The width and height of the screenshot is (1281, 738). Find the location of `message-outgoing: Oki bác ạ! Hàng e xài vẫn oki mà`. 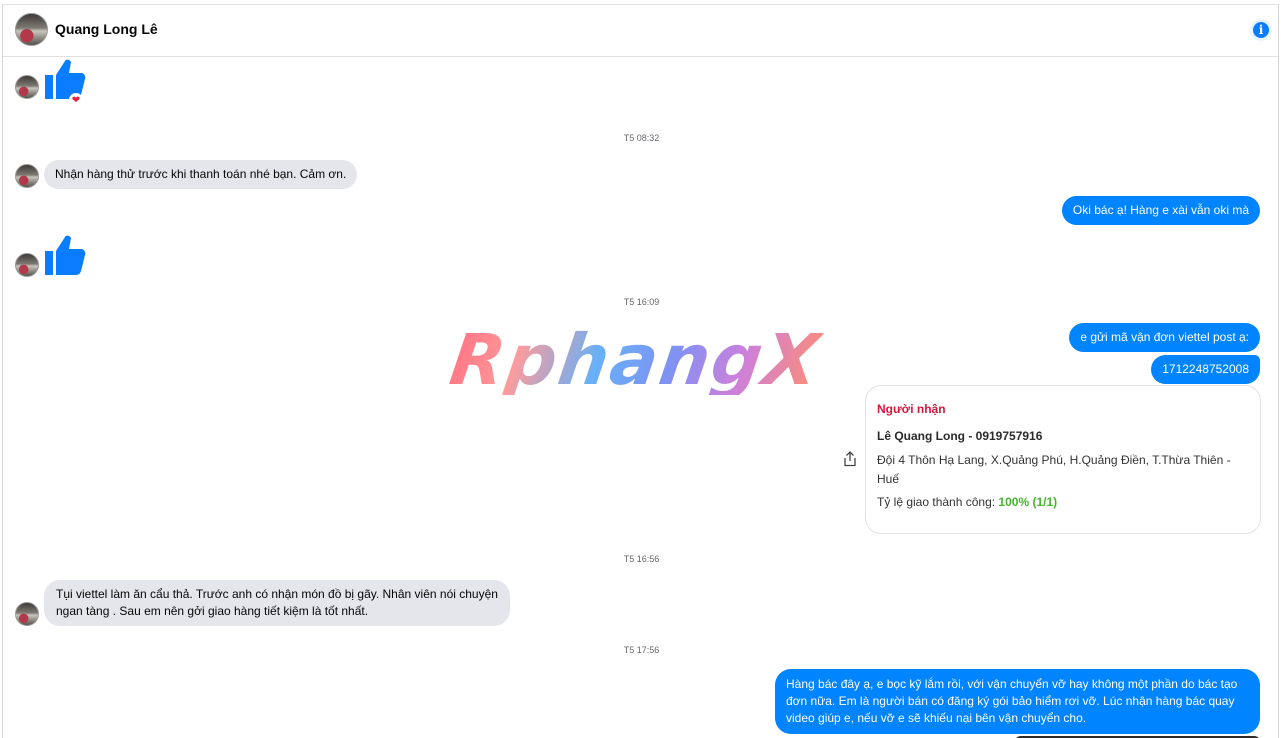

message-outgoing: Oki bác ạ! Hàng e xài vẫn oki mà is located at coordinates (1160, 210).